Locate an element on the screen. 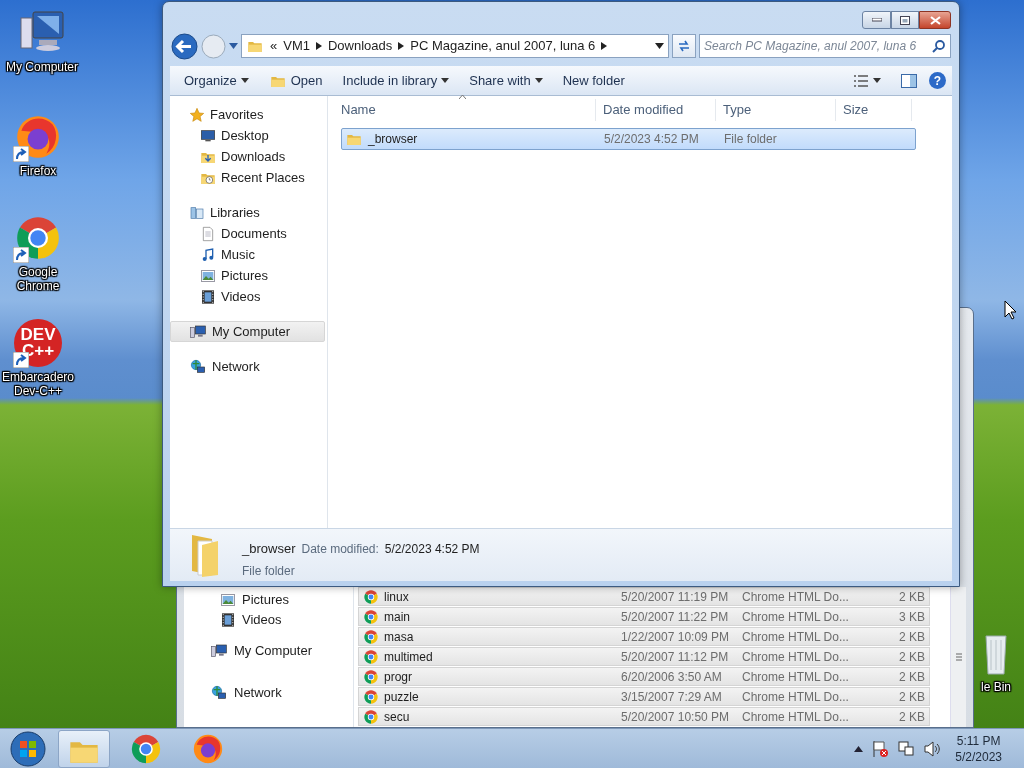 The width and height of the screenshot is (1024, 768). grip-icon is located at coordinates (958, 657).